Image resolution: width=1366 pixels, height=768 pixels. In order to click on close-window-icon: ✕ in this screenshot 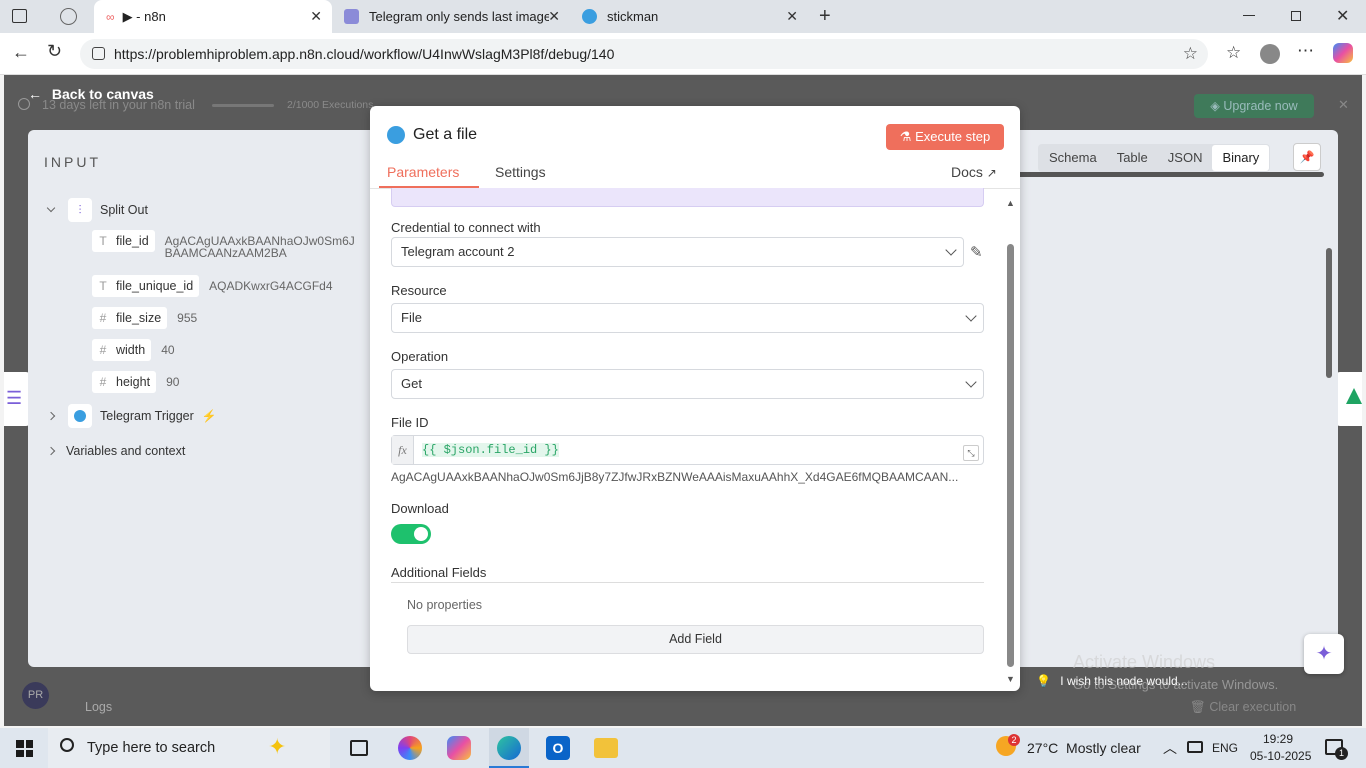, I will do `click(1342, 16)`.